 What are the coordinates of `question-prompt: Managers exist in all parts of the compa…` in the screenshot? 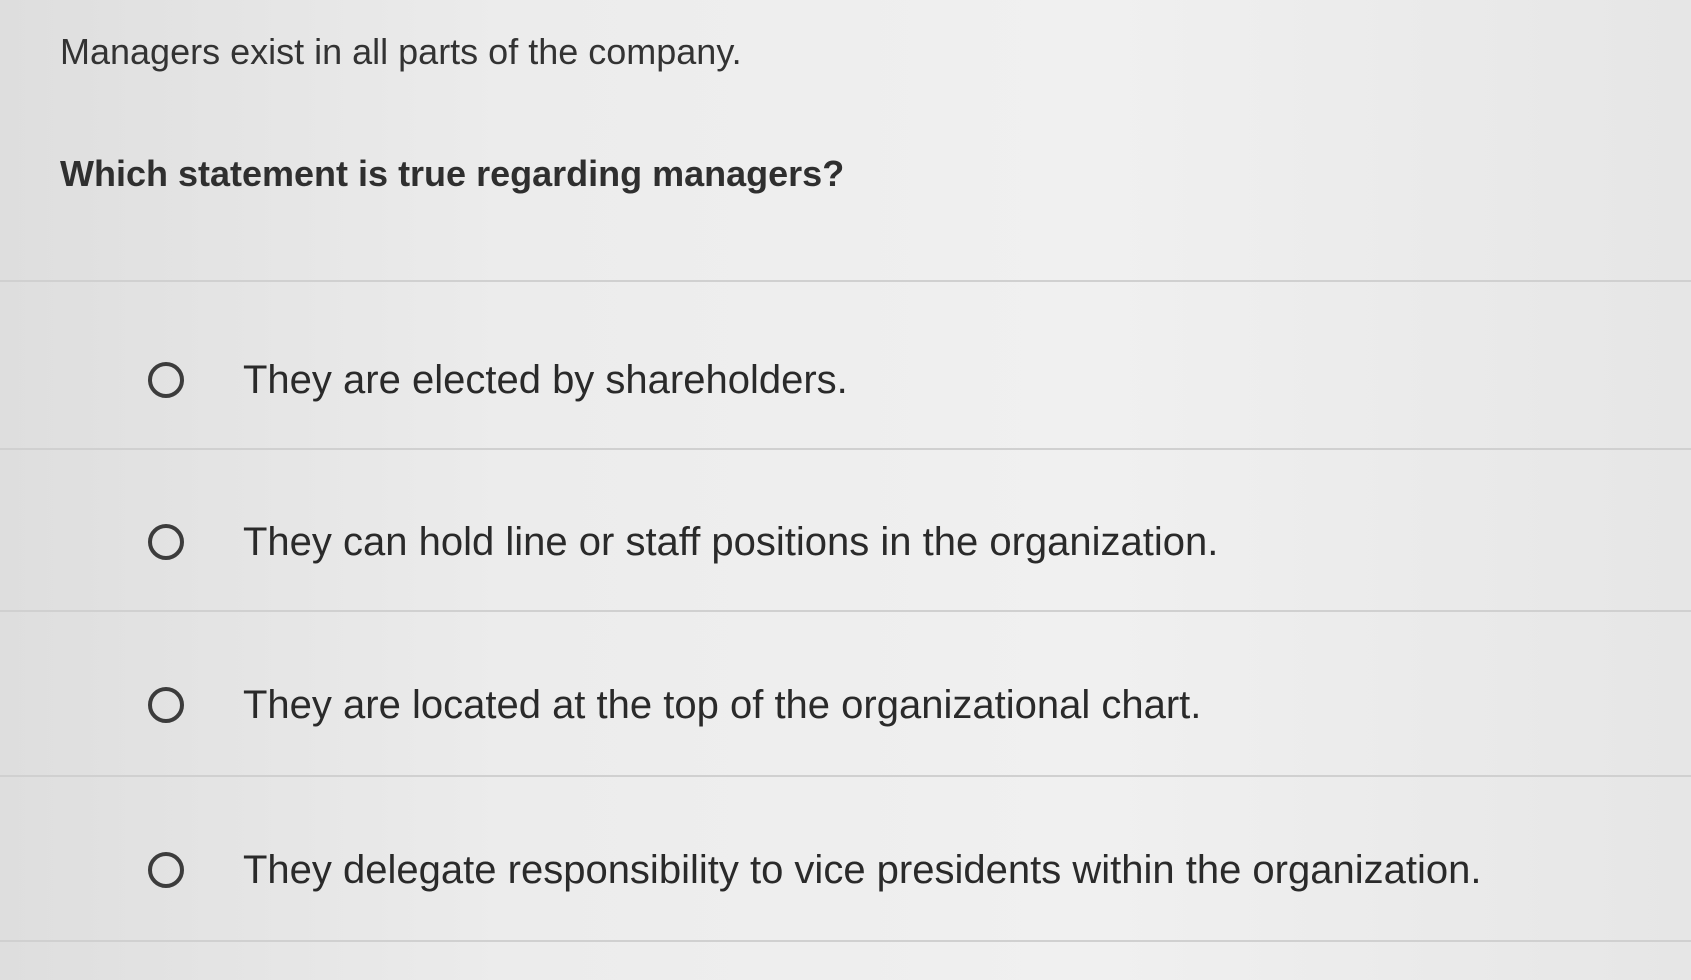 It's located at (401, 51).